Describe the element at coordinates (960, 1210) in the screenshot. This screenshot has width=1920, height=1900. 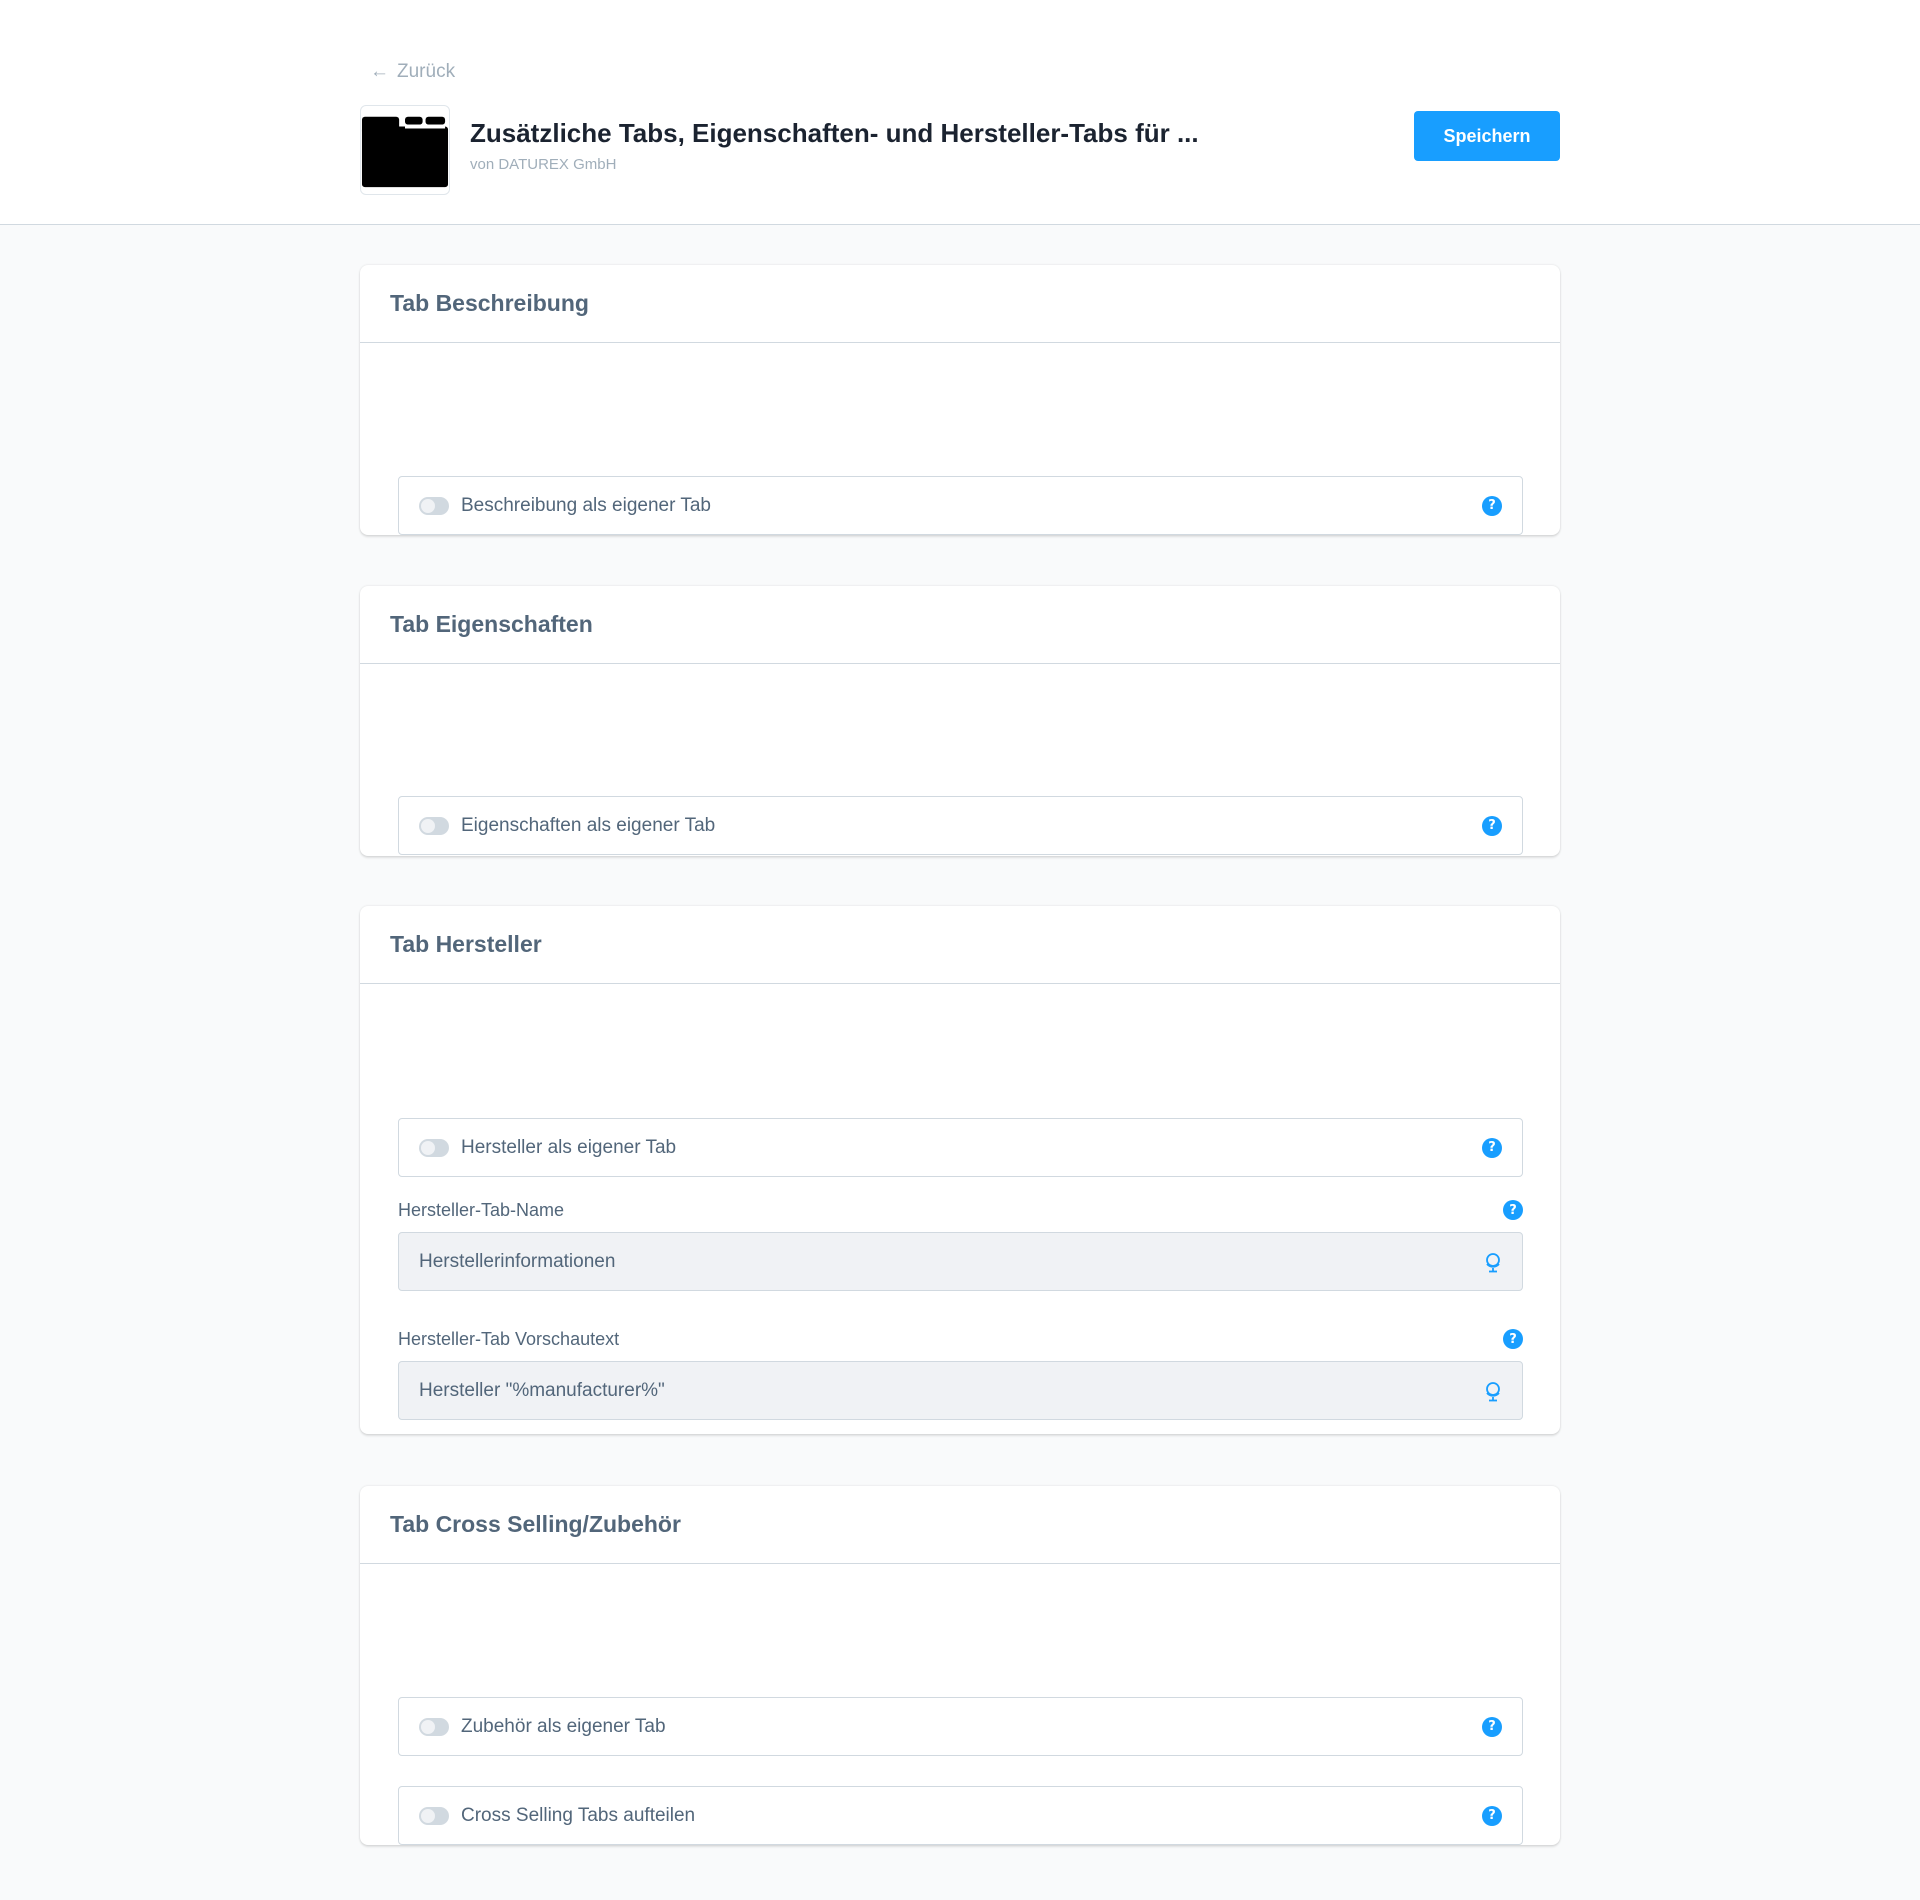
I see `field-label-row: Hersteller-Tab-Name ?` at that location.